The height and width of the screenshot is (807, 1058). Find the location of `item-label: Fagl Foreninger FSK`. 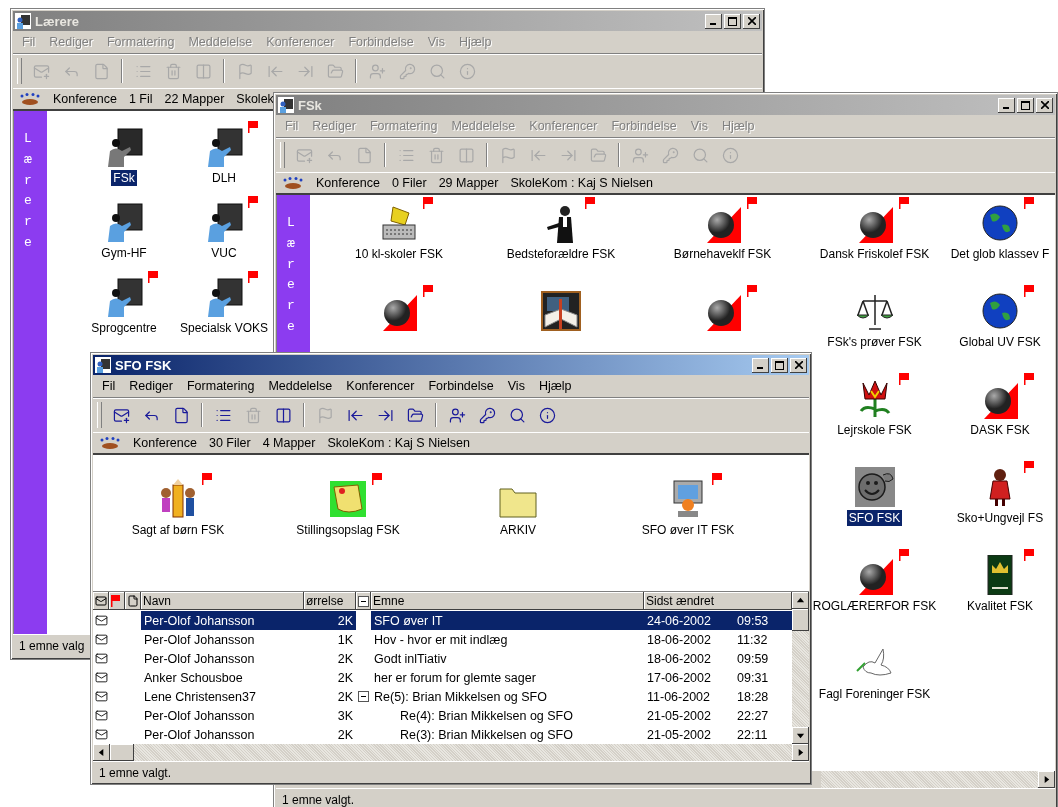

item-label: Fagl Foreninger FSK is located at coordinates (874, 694).